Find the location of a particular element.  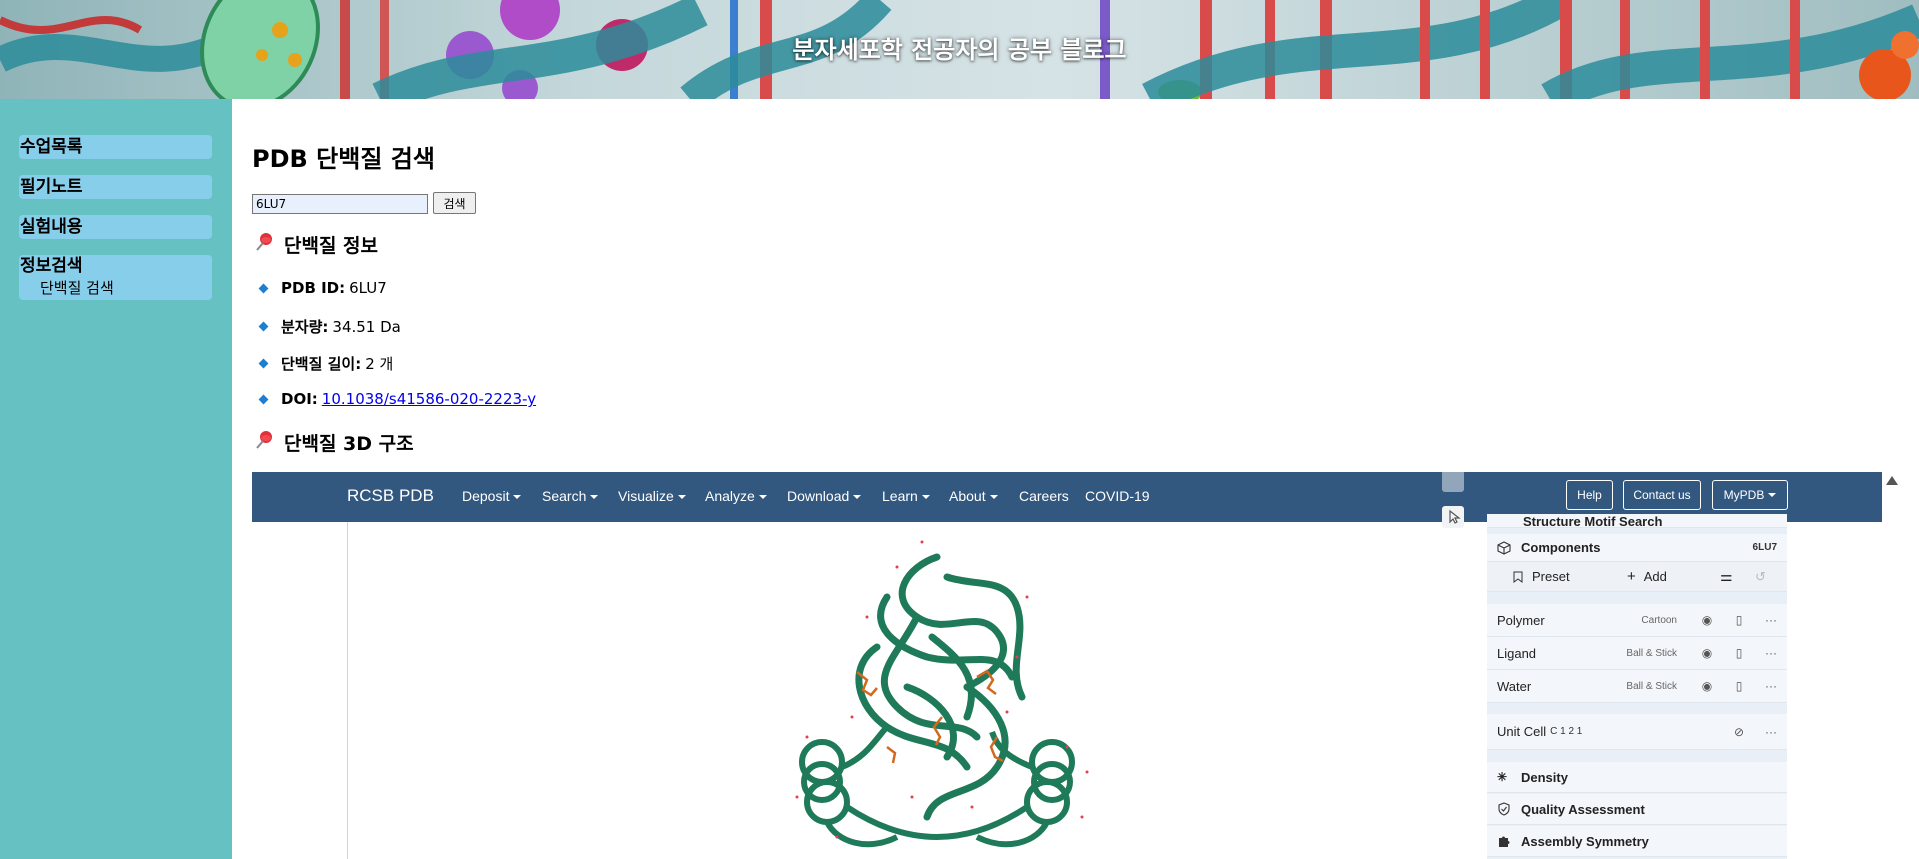

rcsb-nav-about: About is located at coordinates (973, 496).